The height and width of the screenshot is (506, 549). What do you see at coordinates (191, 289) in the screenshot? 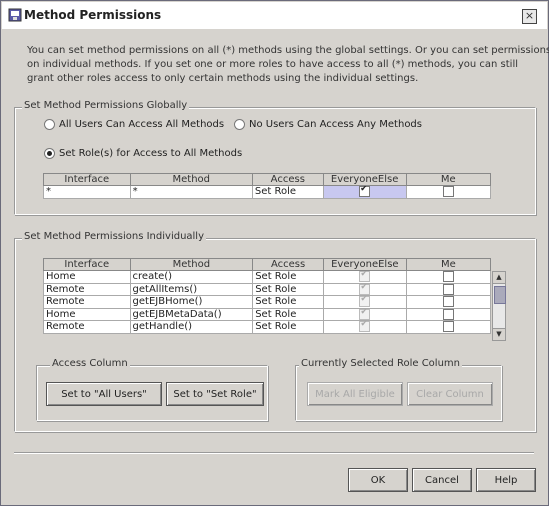
I see `cell-method: getAllItems()` at bounding box center [191, 289].